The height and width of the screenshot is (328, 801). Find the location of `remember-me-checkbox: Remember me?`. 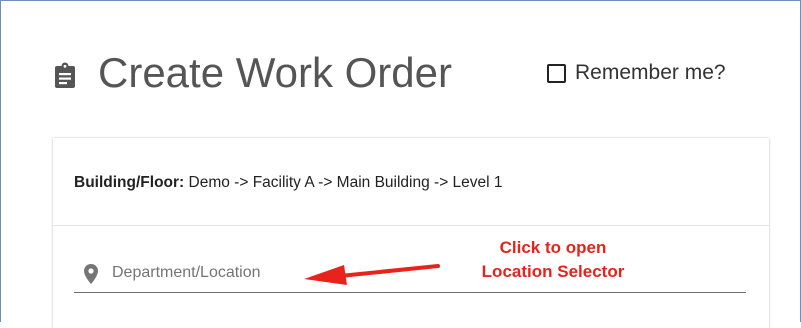

remember-me-checkbox: Remember me? is located at coordinates (636, 73).